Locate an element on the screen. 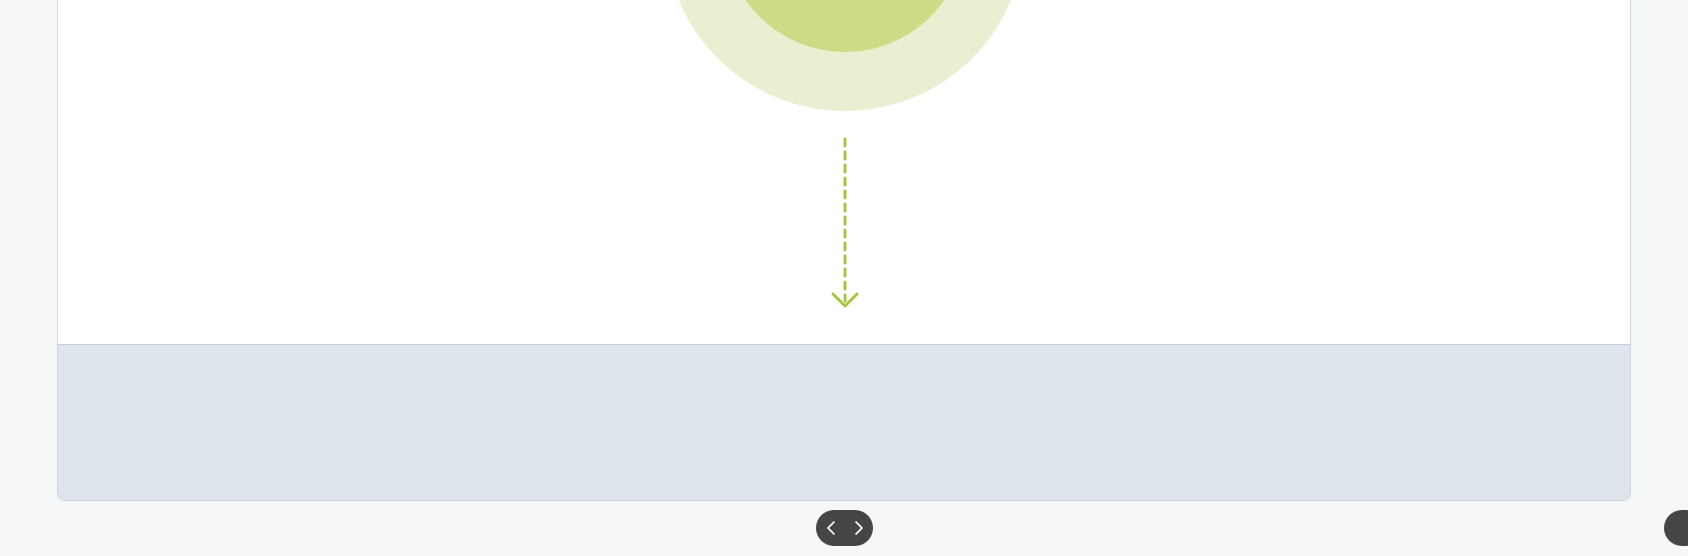 The image size is (1688, 556). illustration is located at coordinates (845, 154).